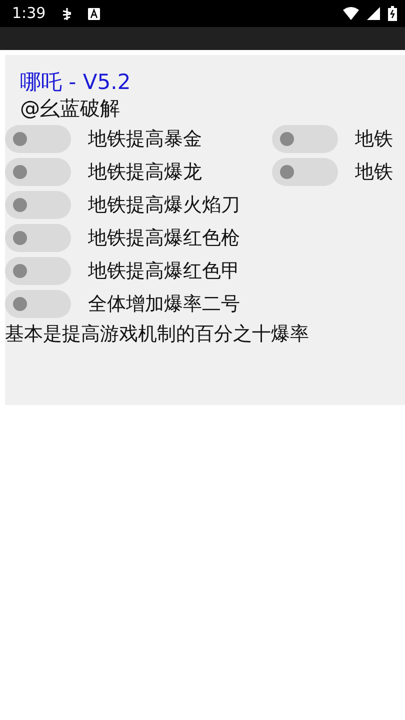 This screenshot has width=405, height=720. Describe the element at coordinates (164, 271) in the screenshot. I see `switch-label: 地铁提高爆红色甲` at that location.